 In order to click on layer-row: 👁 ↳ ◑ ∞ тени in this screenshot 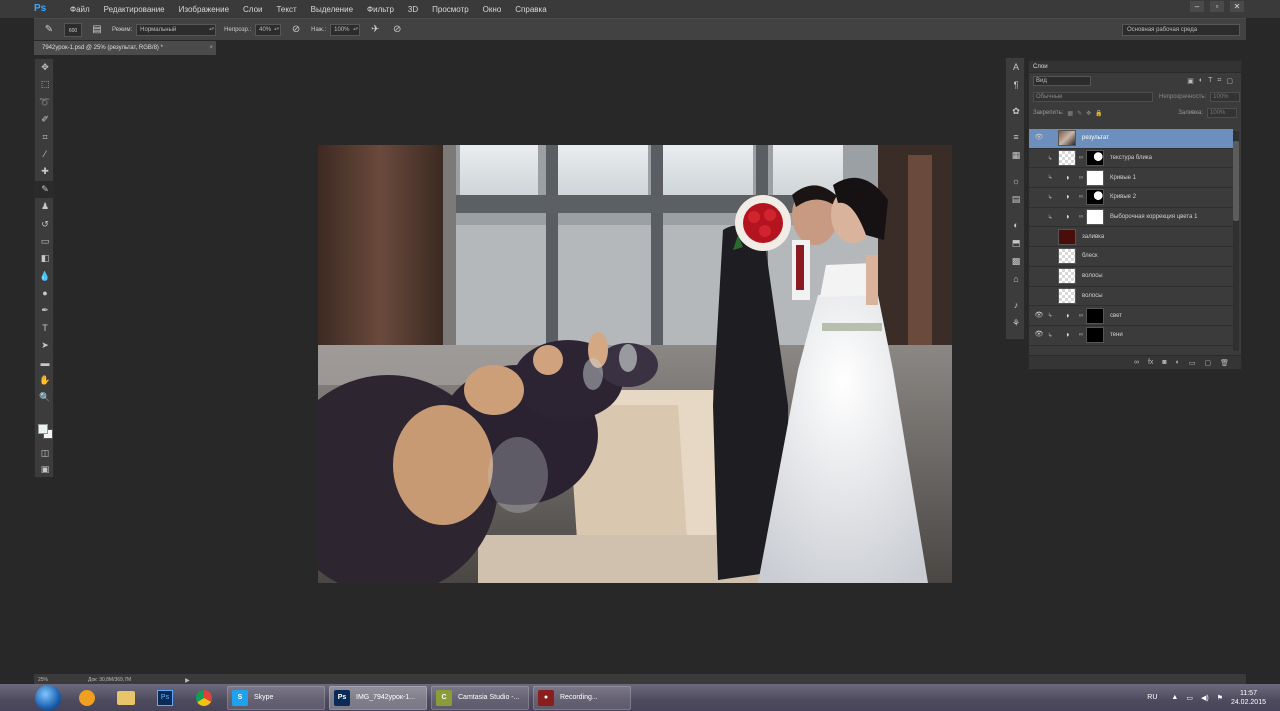, I will do `click(1131, 336)`.